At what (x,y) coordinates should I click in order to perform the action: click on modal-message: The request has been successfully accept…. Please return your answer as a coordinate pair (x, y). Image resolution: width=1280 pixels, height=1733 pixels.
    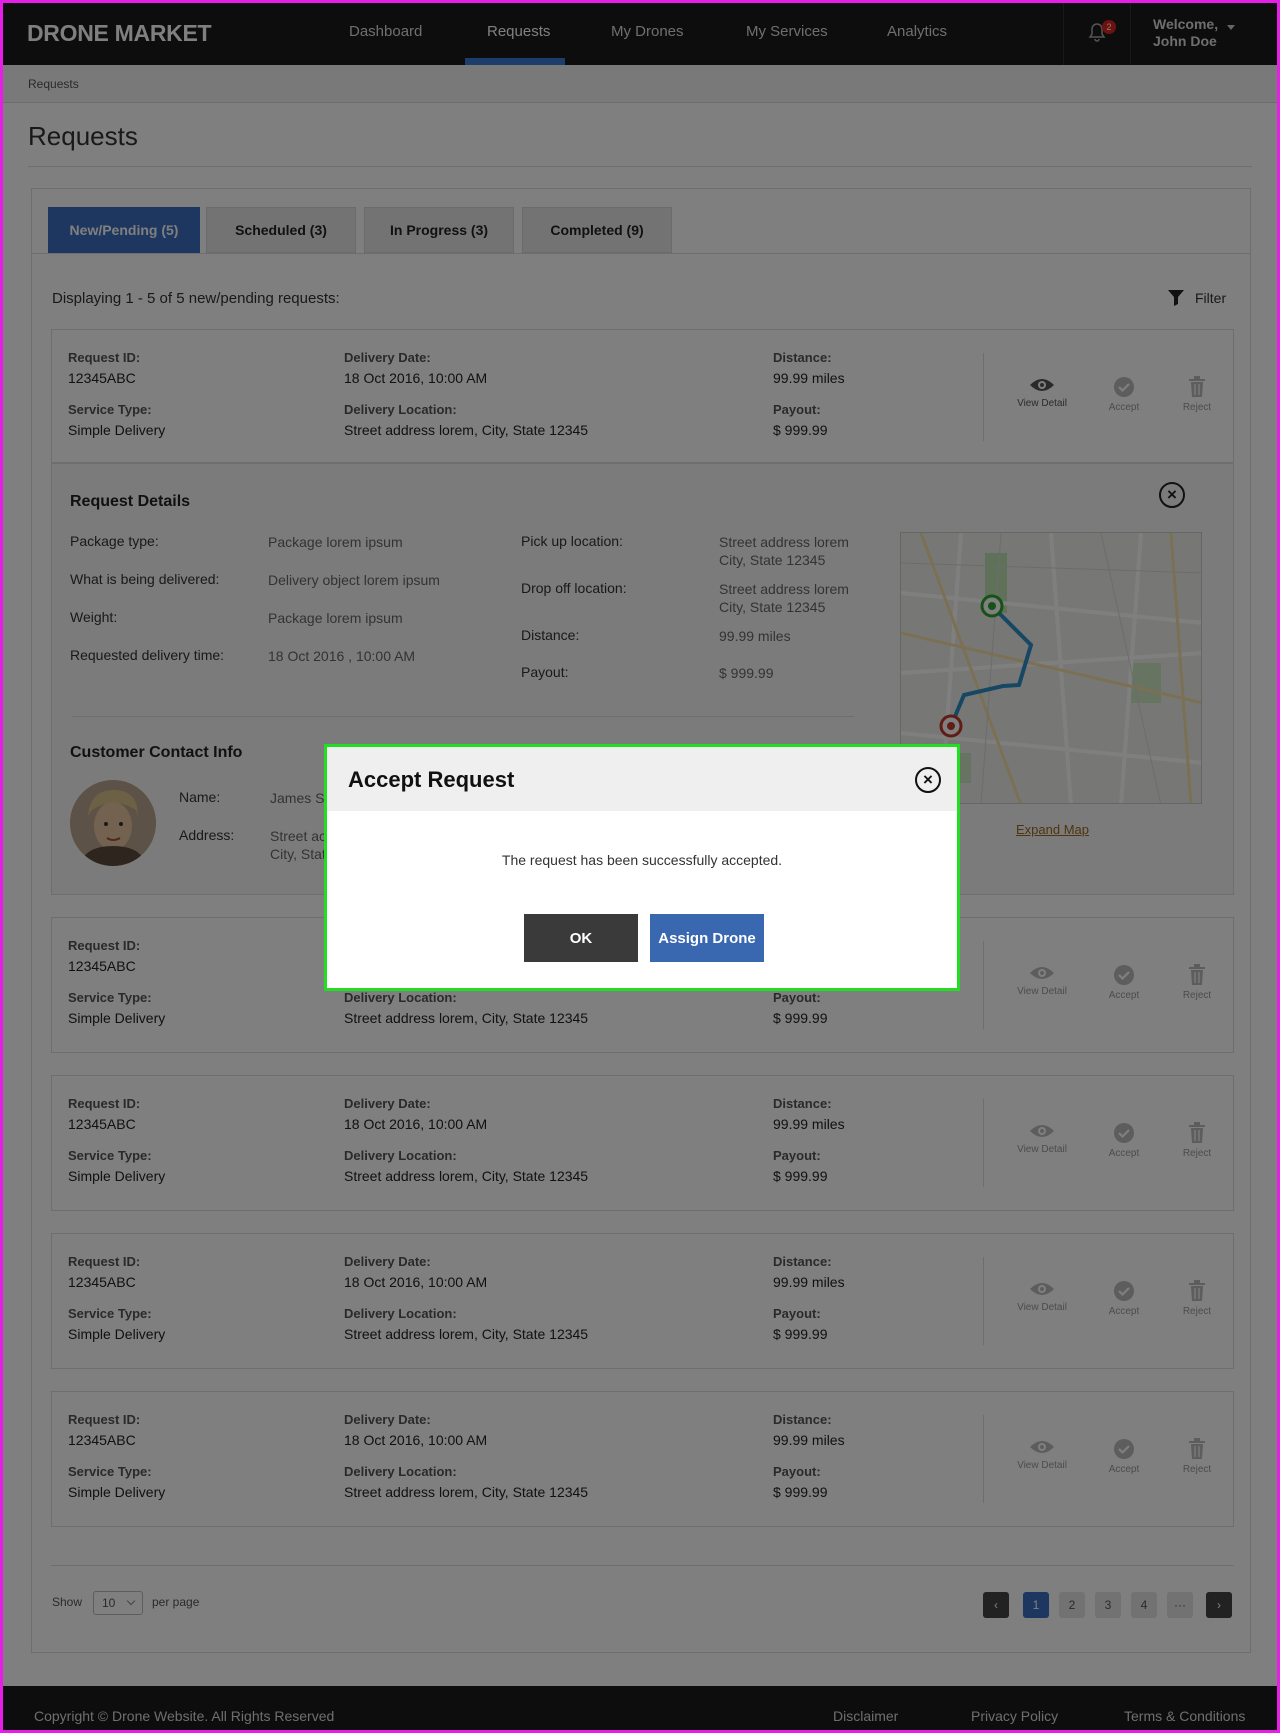
    Looking at the image, I should click on (642, 860).